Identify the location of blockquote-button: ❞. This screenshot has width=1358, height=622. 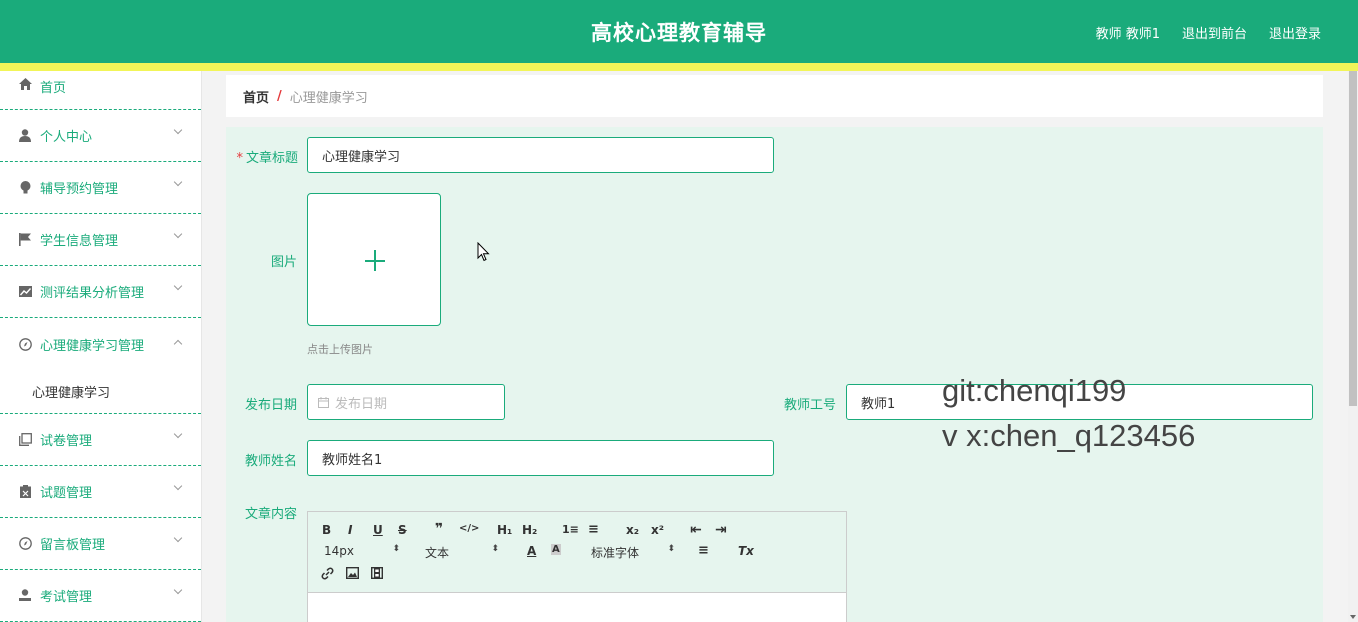
(439, 529).